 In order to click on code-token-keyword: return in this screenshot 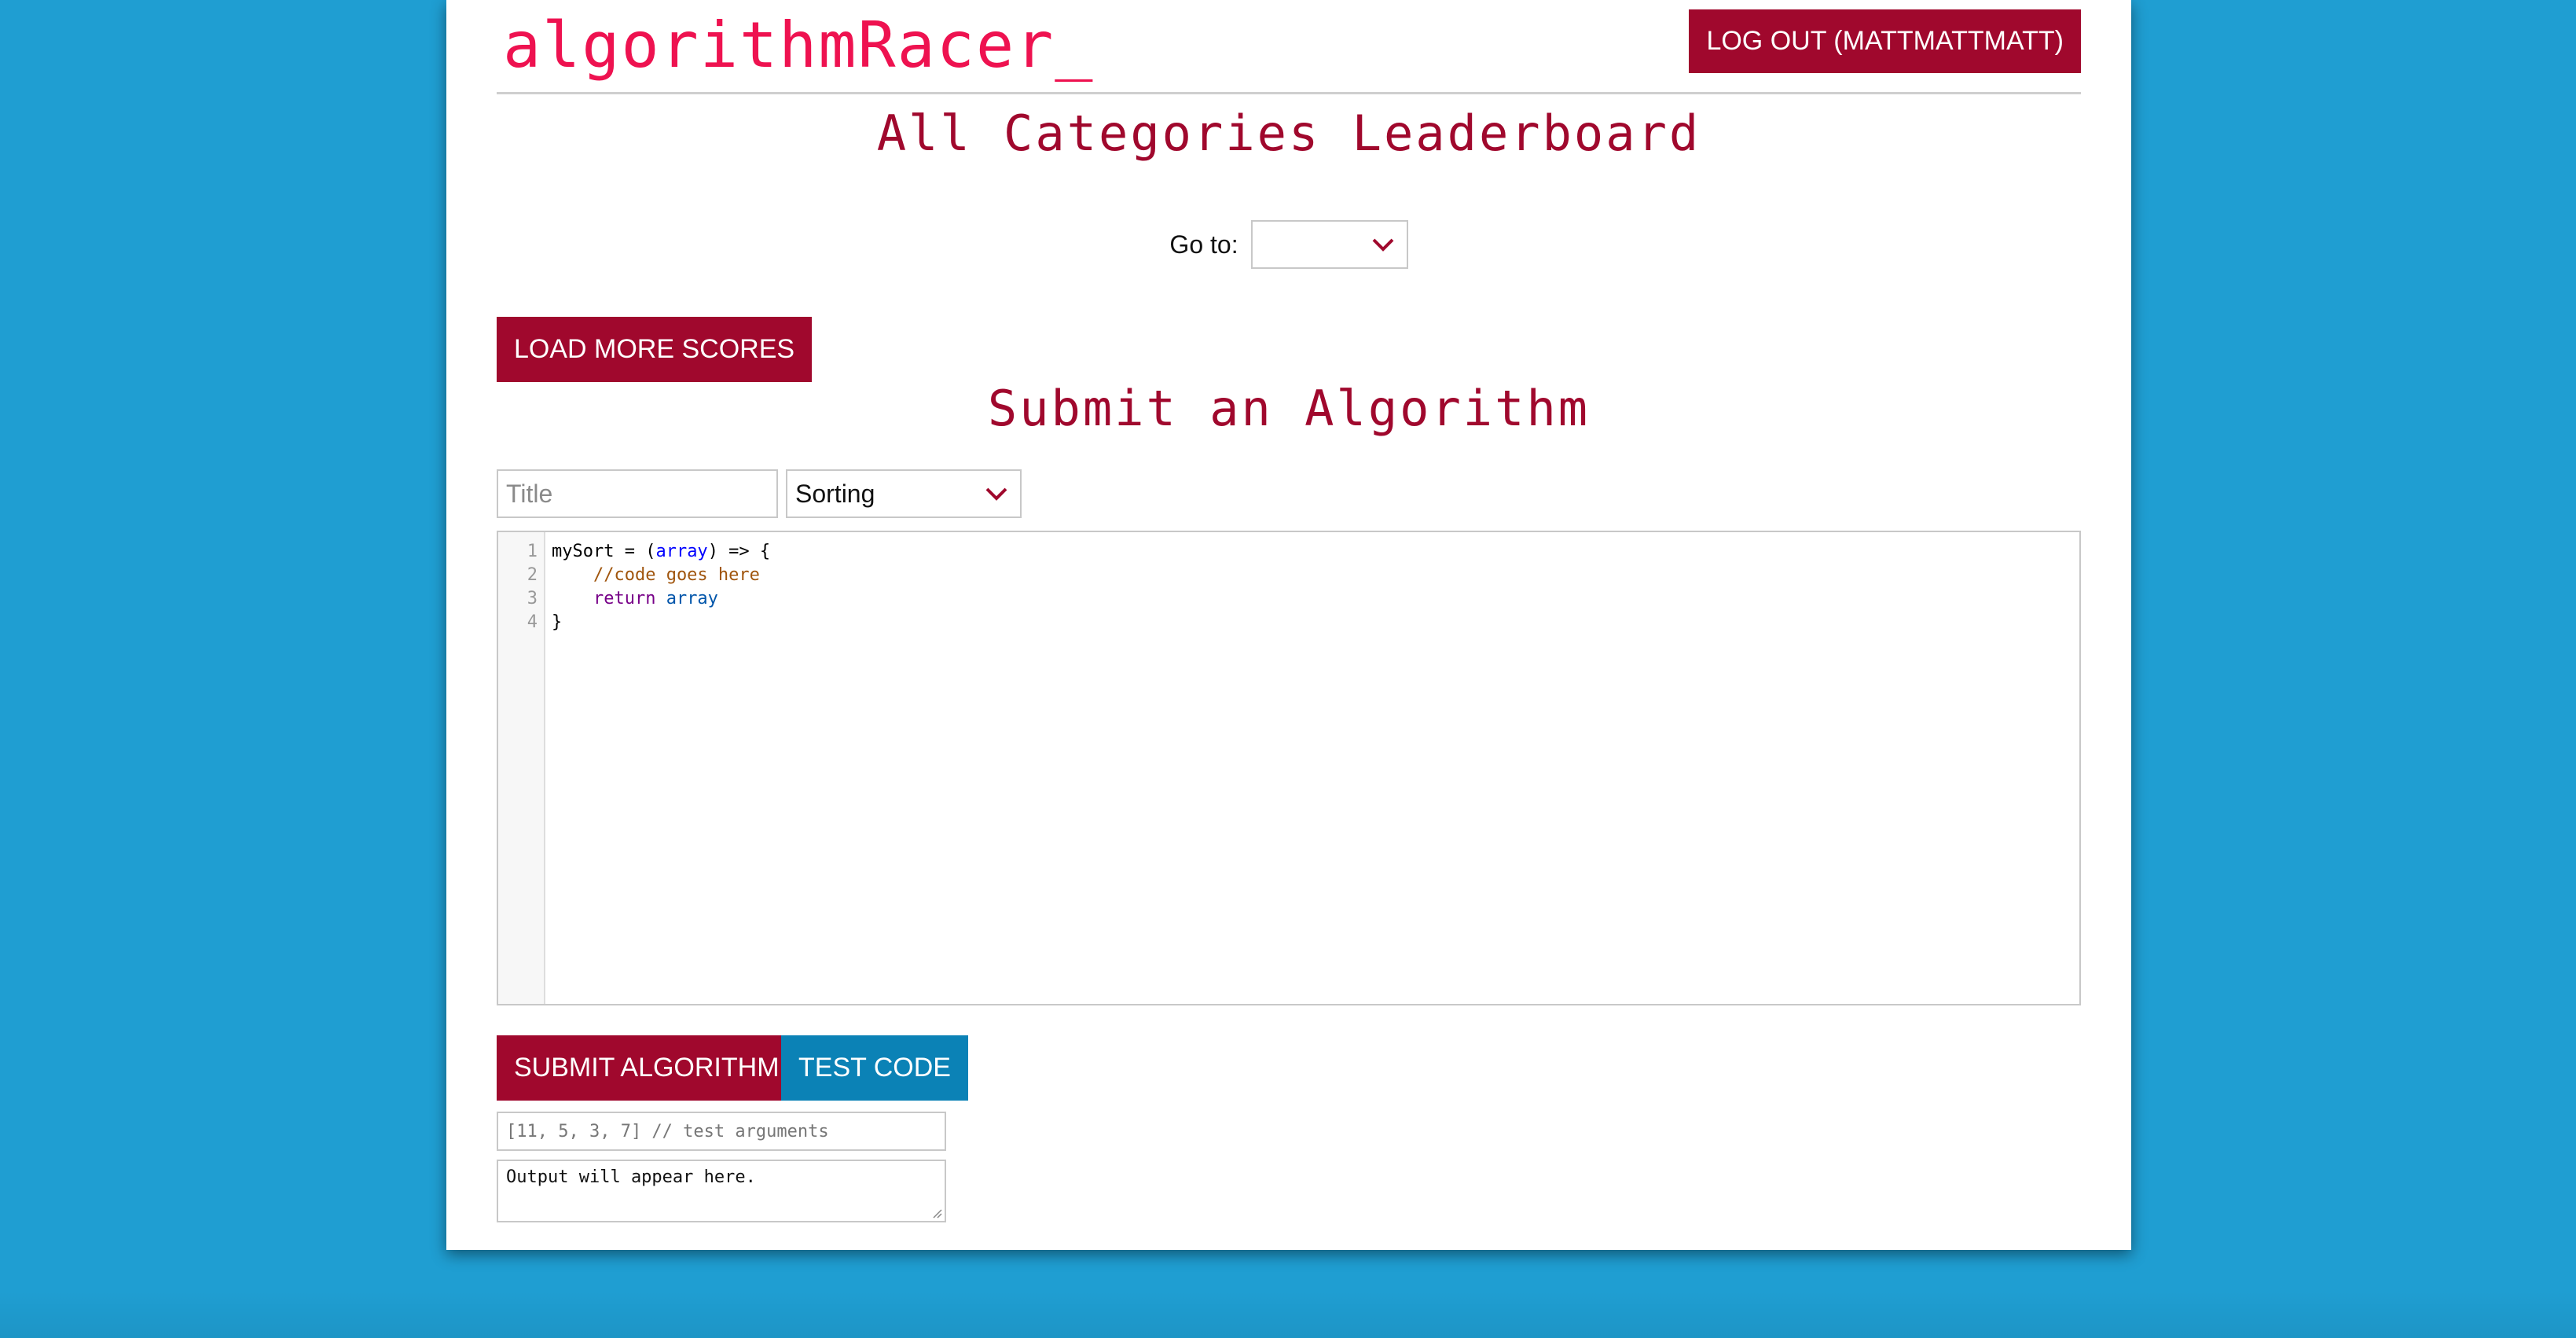, I will do `click(604, 598)`.